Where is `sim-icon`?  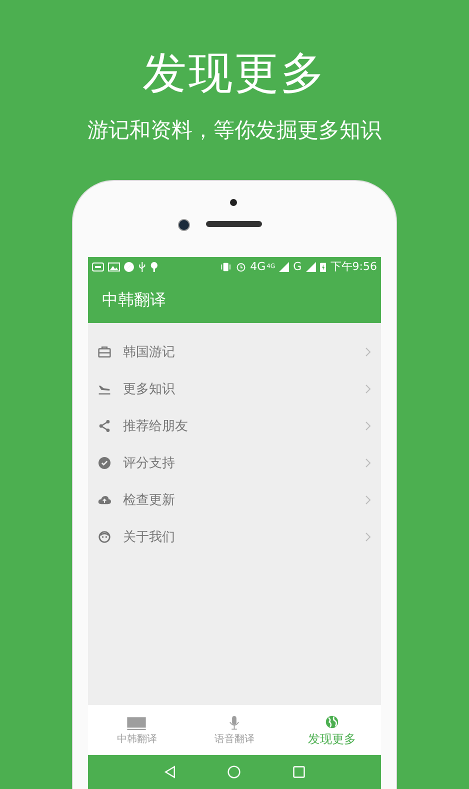
sim-icon is located at coordinates (98, 267).